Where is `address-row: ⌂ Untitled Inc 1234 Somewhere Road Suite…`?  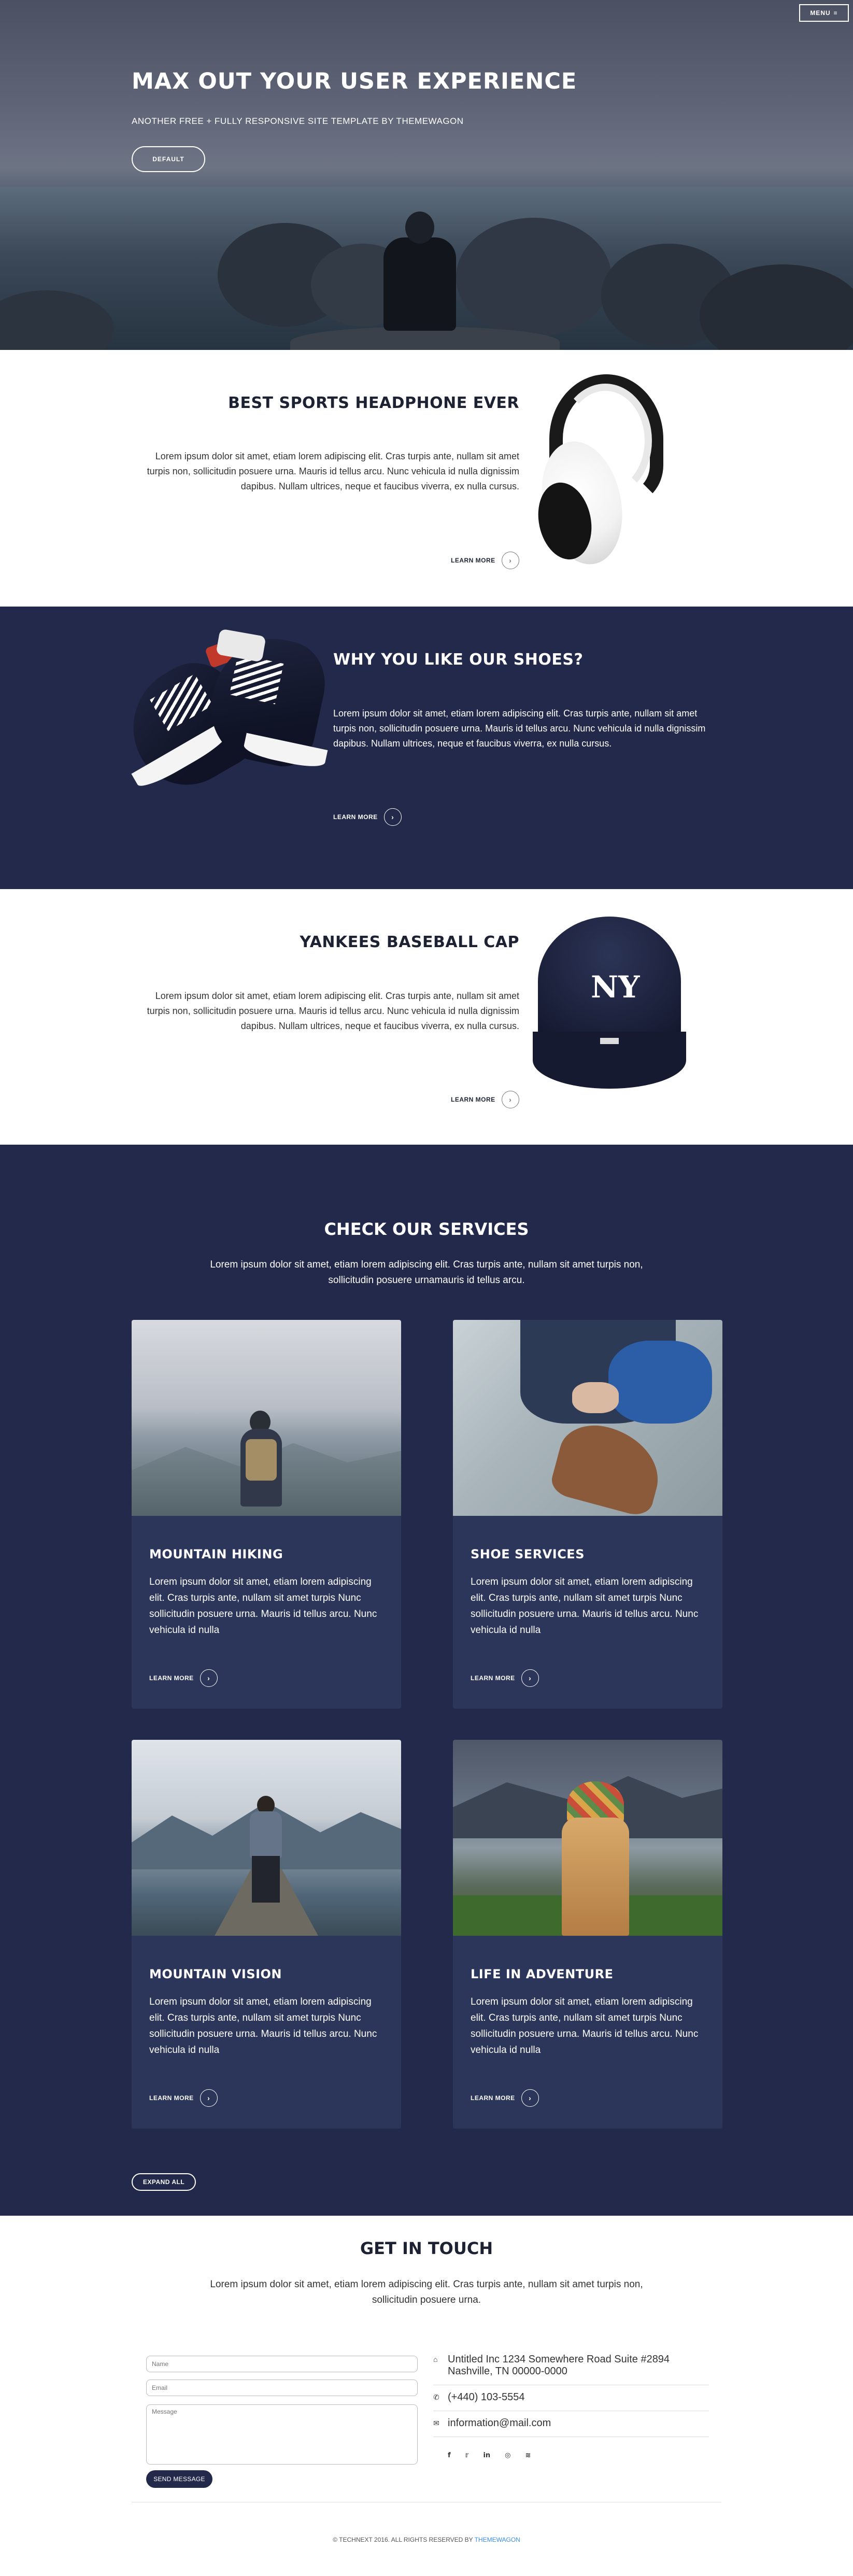
address-row: ⌂ Untitled Inc 1234 Somewhere Road Suite… is located at coordinates (571, 2367).